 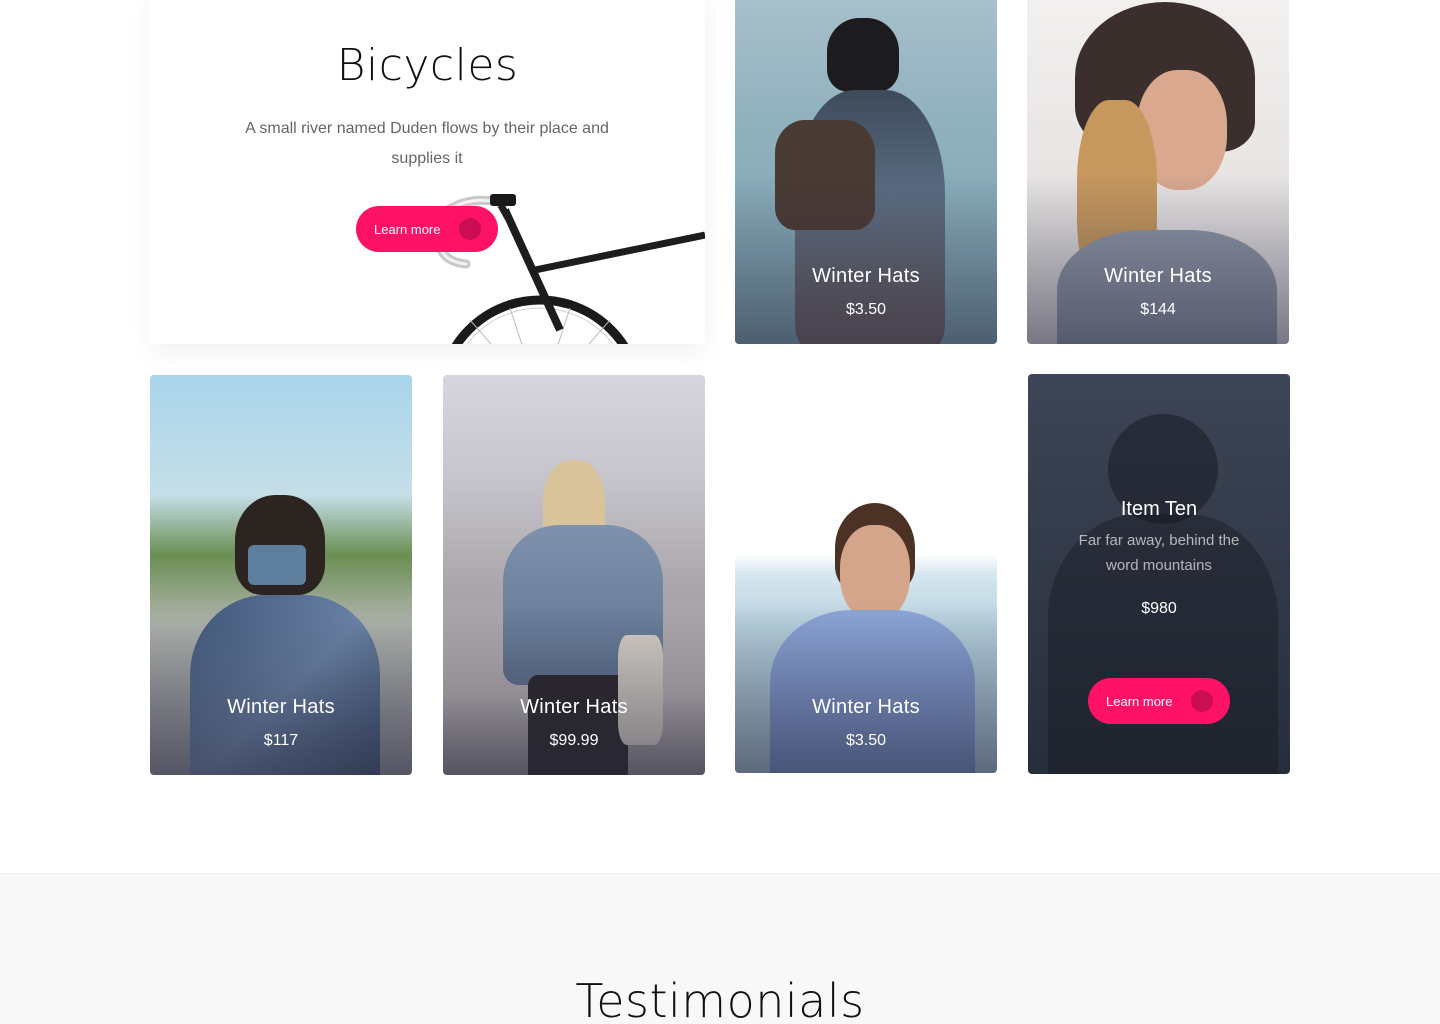 I want to click on product-price: $99.99, so click(x=574, y=740).